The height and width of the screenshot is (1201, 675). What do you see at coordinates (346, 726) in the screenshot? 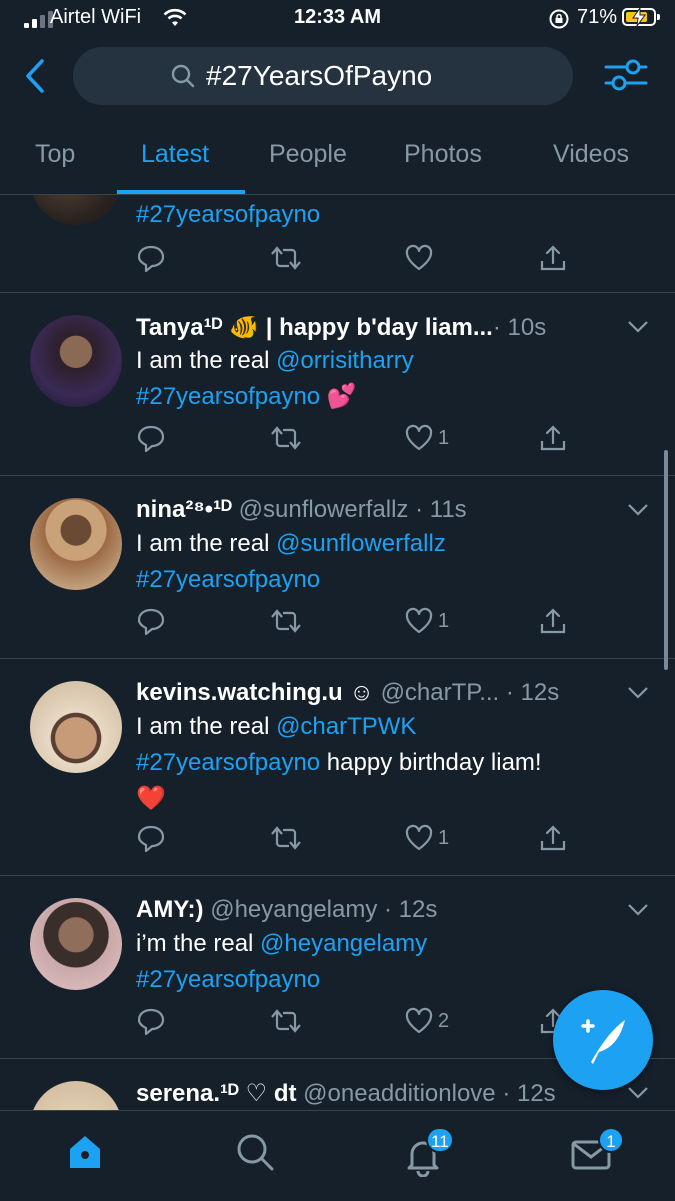
I see `mention-link: @charTPWK` at bounding box center [346, 726].